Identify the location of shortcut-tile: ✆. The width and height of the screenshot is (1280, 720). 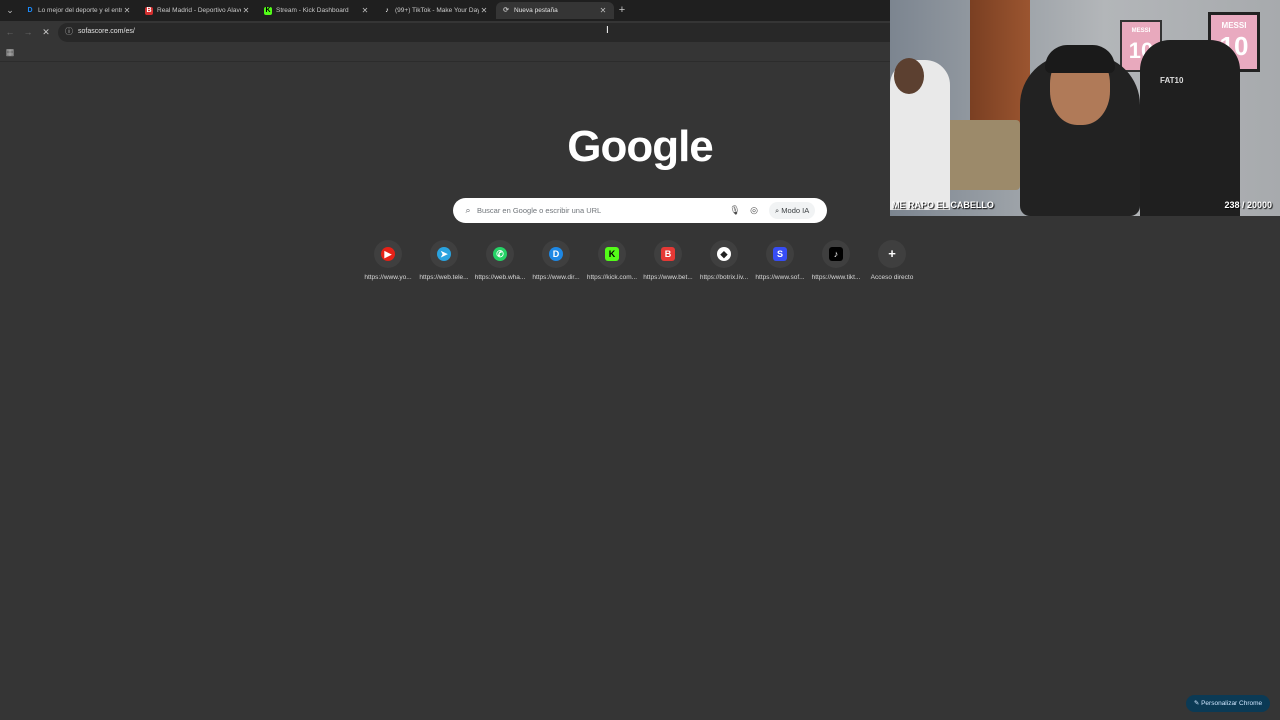
(500, 254).